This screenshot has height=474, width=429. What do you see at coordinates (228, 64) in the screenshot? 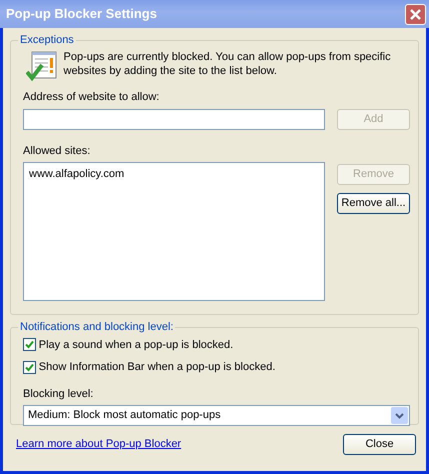
I see `description-text: Pop-ups are currently blocked. You can allow pop-ups from specific websites by adding the site to the list below.` at bounding box center [228, 64].